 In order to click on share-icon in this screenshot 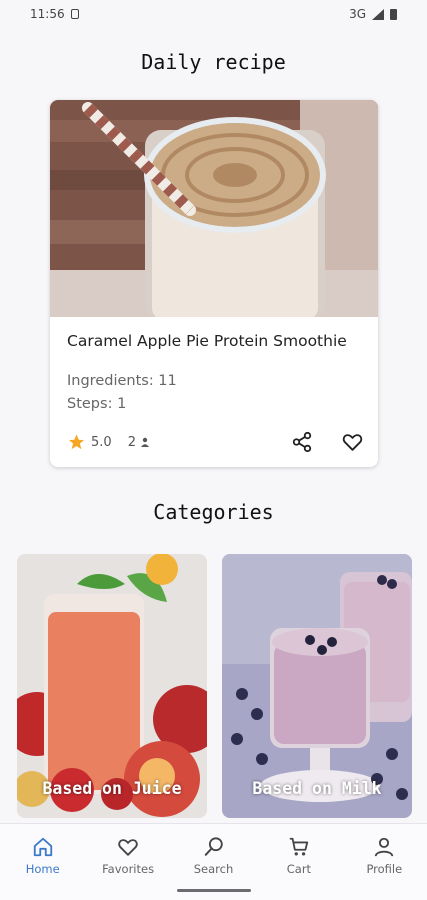, I will do `click(302, 442)`.